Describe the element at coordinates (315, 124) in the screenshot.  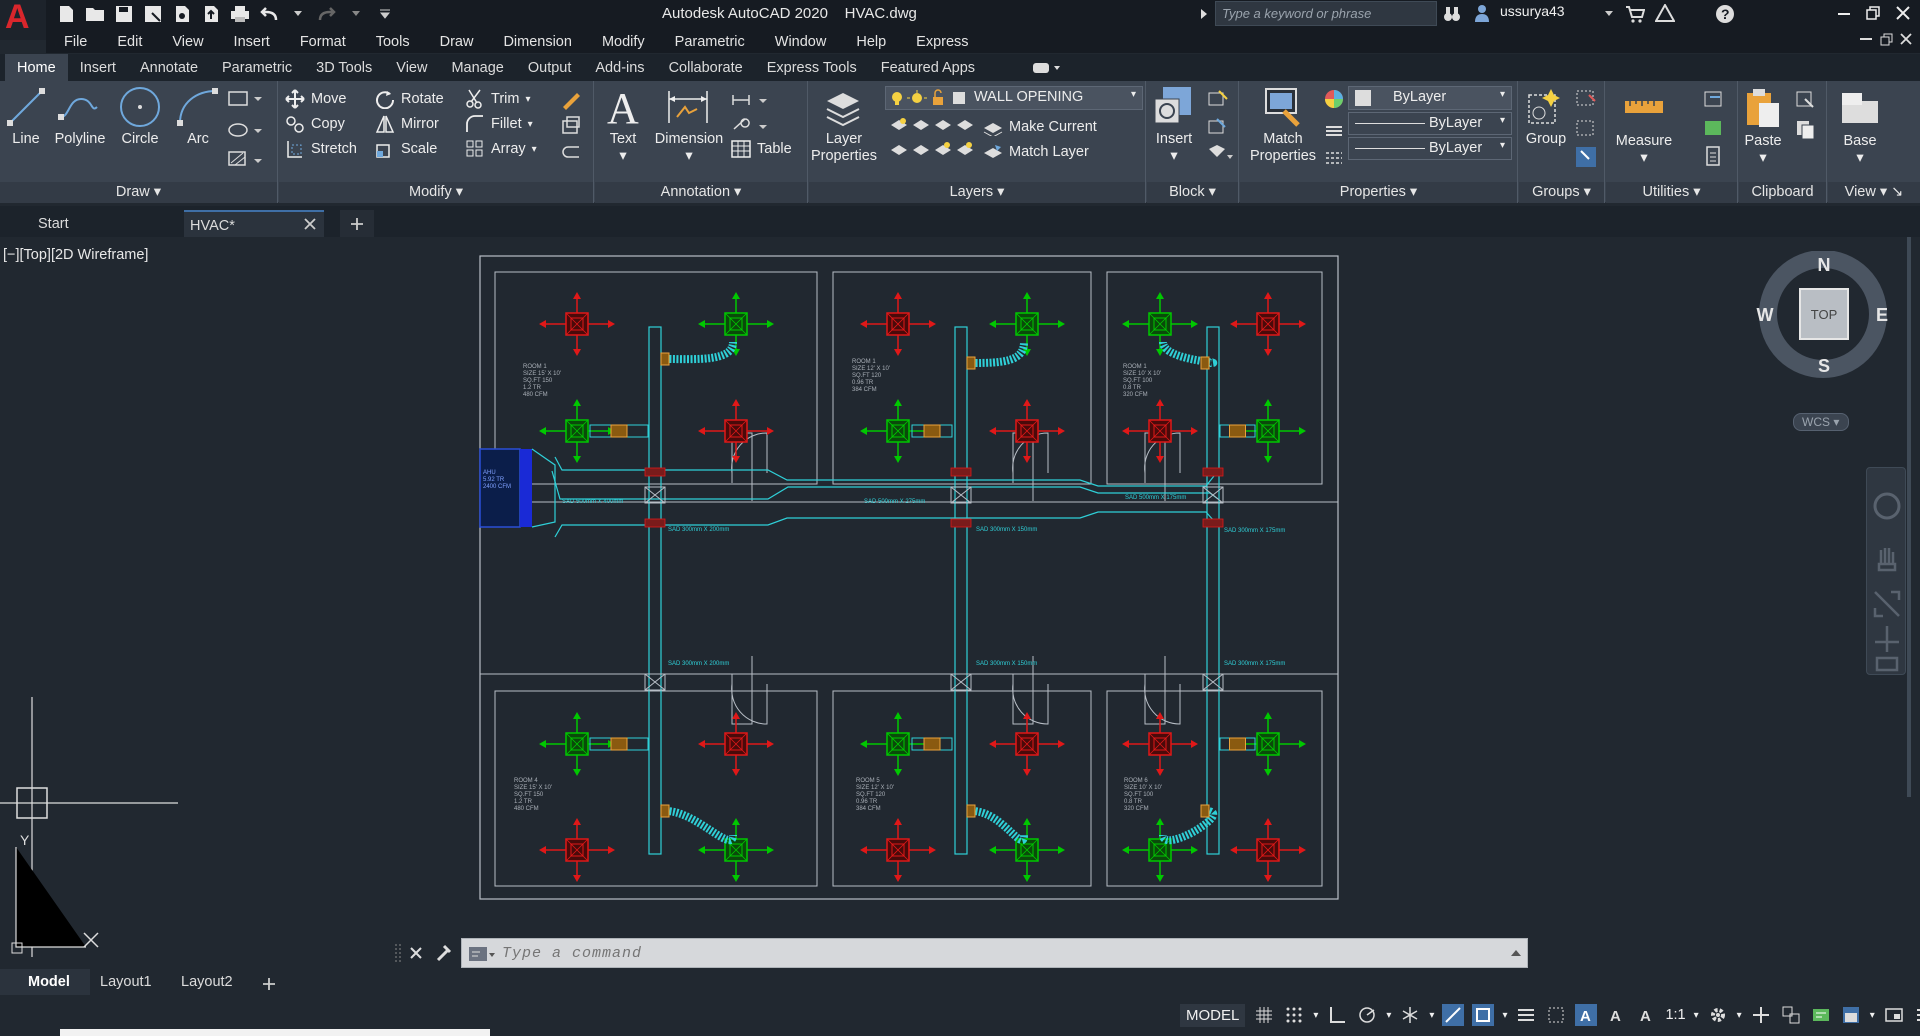
I see `copy-button: Copy` at that location.